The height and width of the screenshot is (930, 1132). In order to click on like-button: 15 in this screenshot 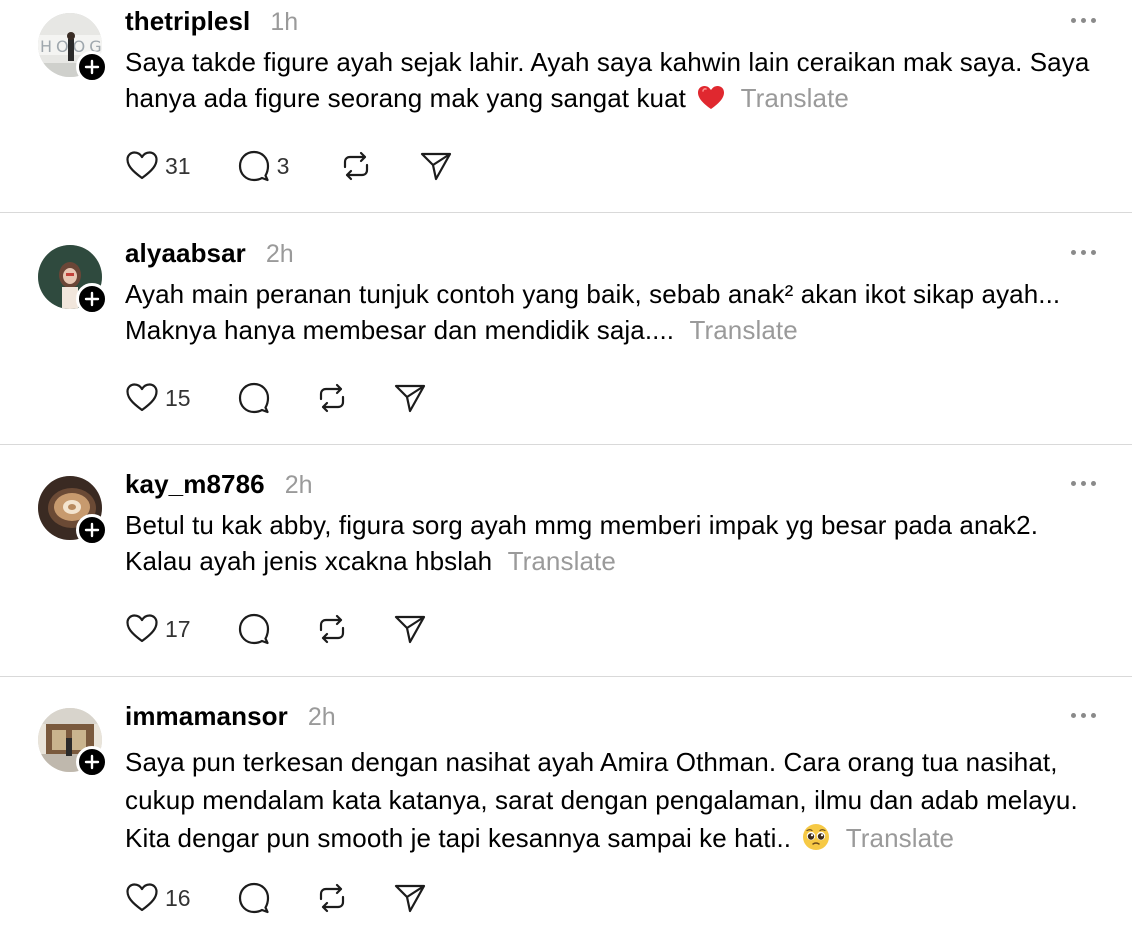, I will do `click(158, 398)`.